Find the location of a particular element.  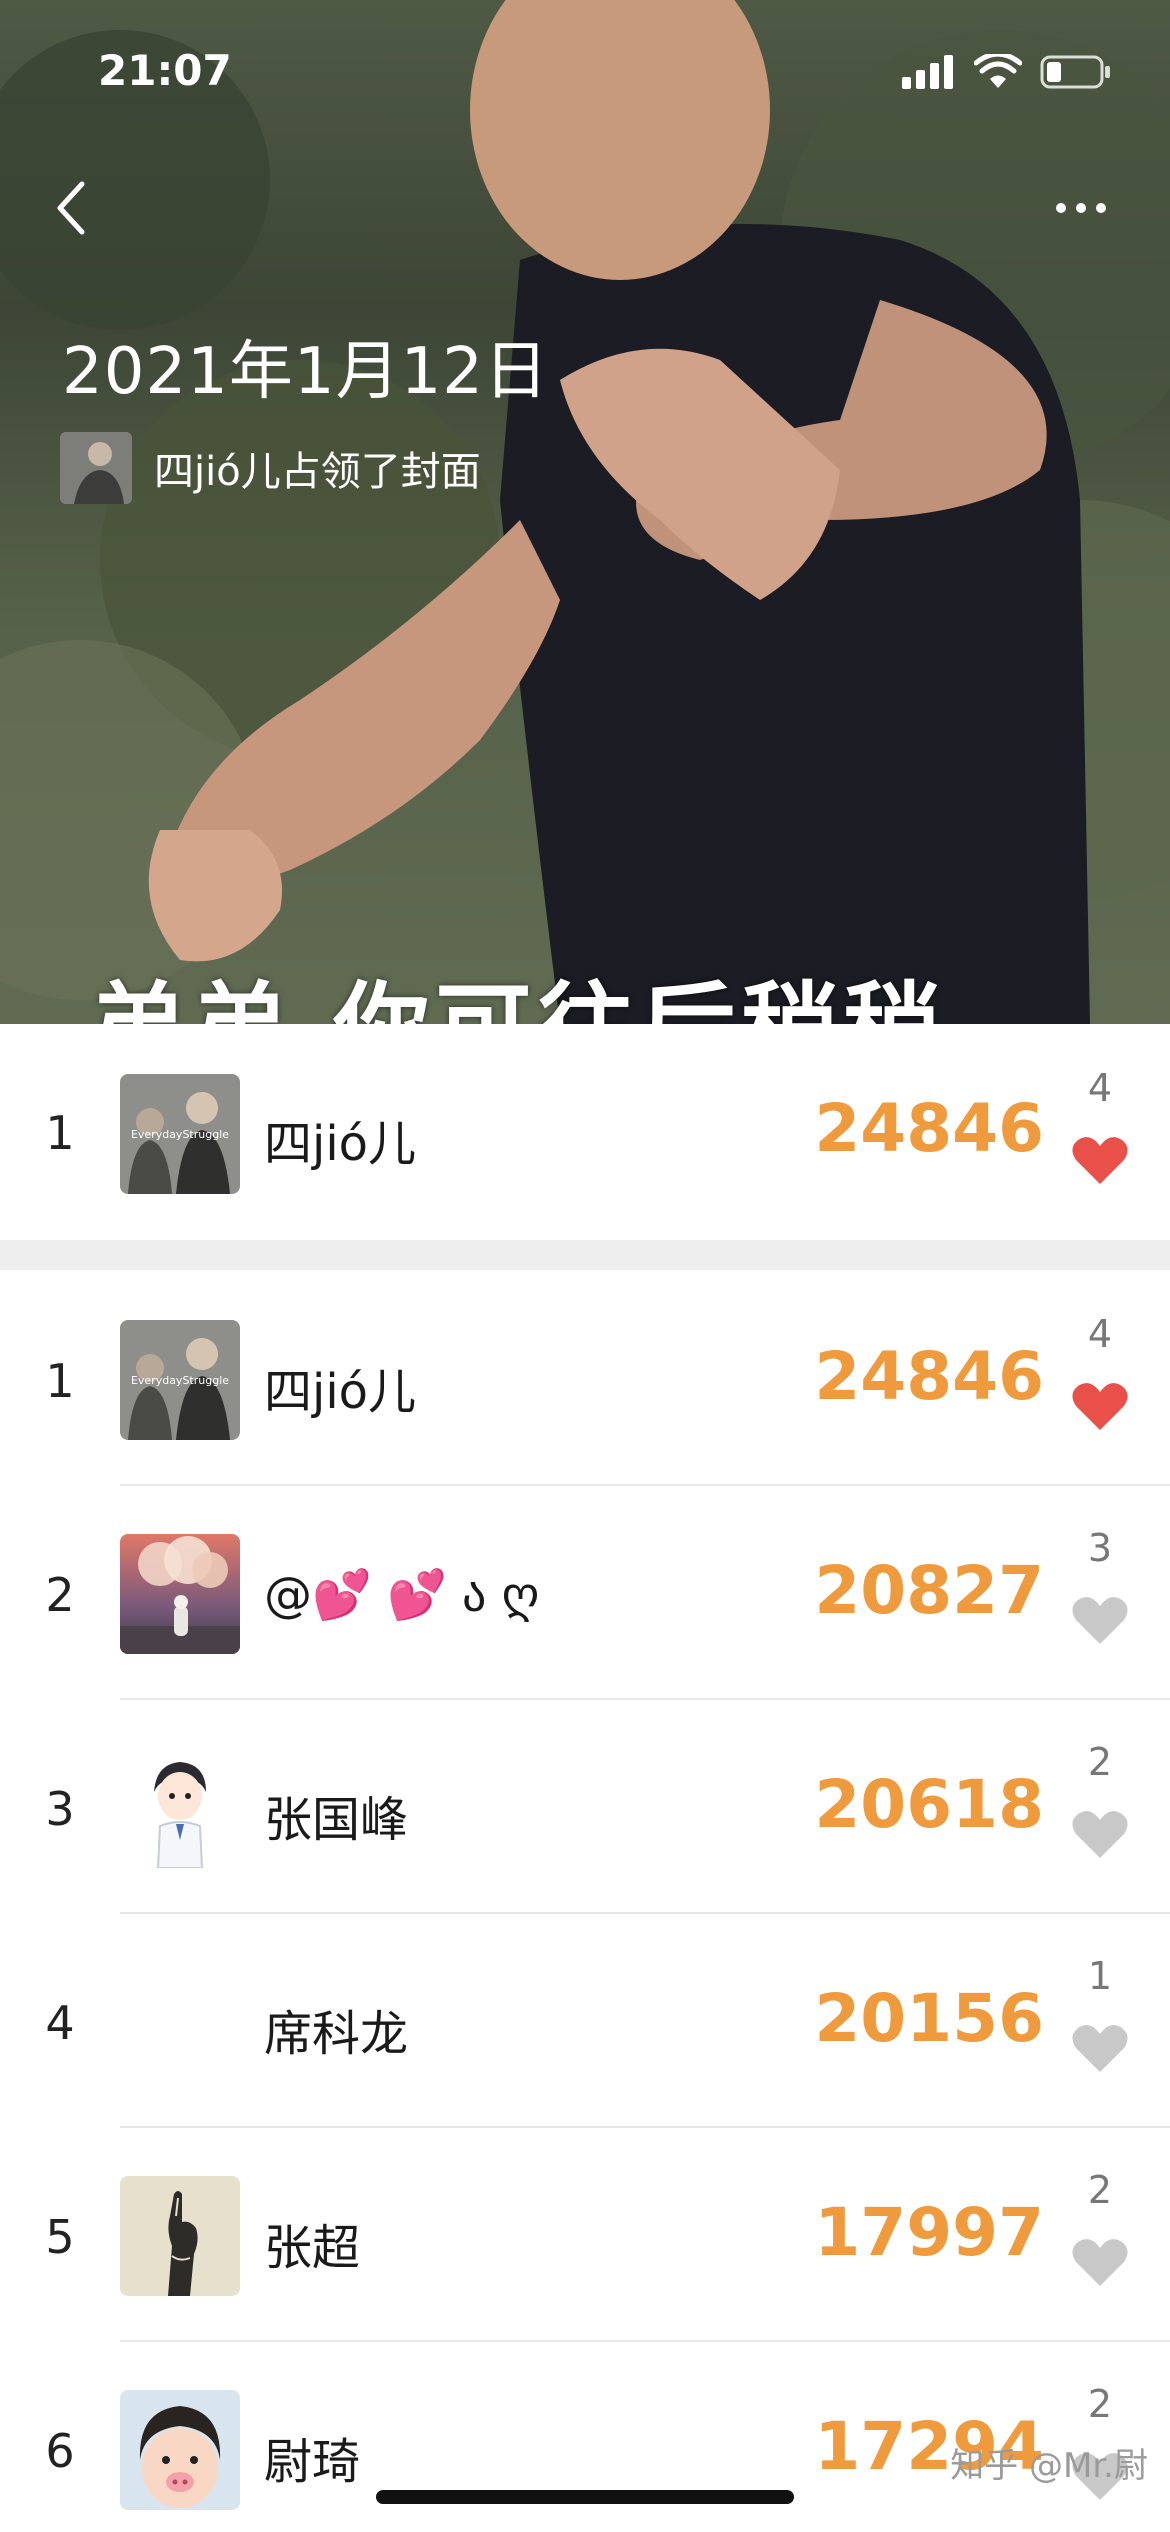

home-indicator is located at coordinates (585, 2497).